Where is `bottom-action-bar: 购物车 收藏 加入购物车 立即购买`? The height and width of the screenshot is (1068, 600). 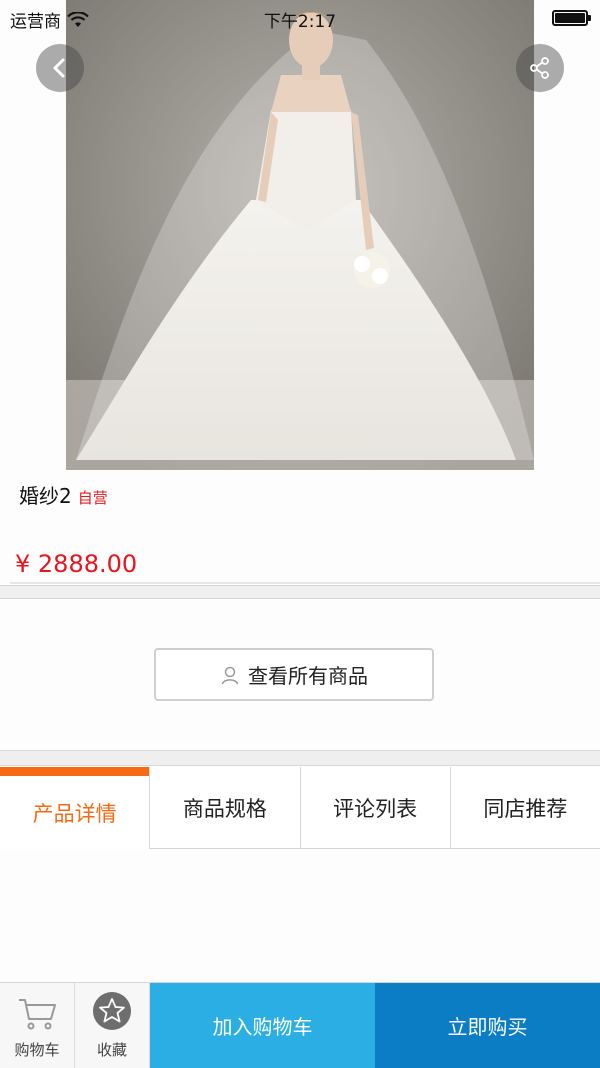 bottom-action-bar: 购物车 收藏 加入购物车 立即购买 is located at coordinates (300, 1025).